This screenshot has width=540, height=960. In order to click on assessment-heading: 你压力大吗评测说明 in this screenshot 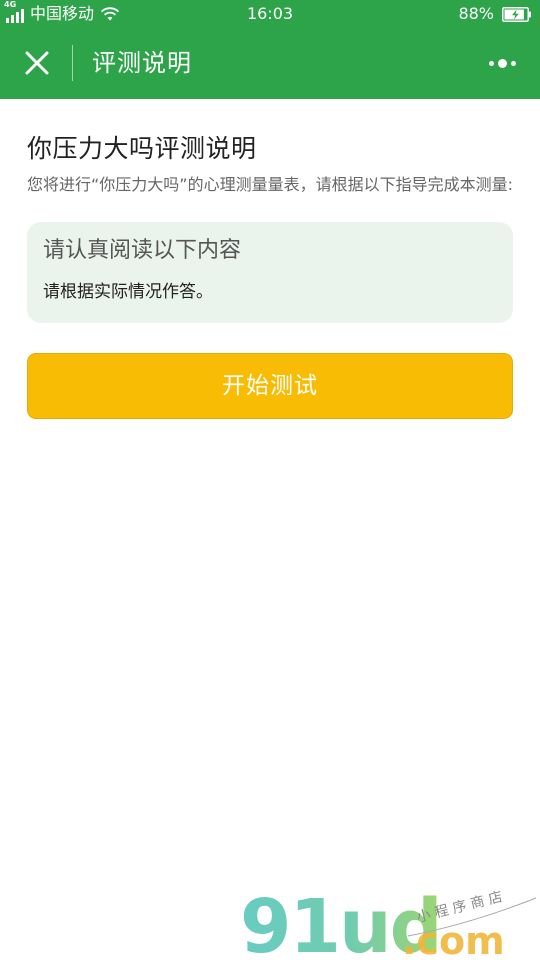, I will do `click(142, 148)`.